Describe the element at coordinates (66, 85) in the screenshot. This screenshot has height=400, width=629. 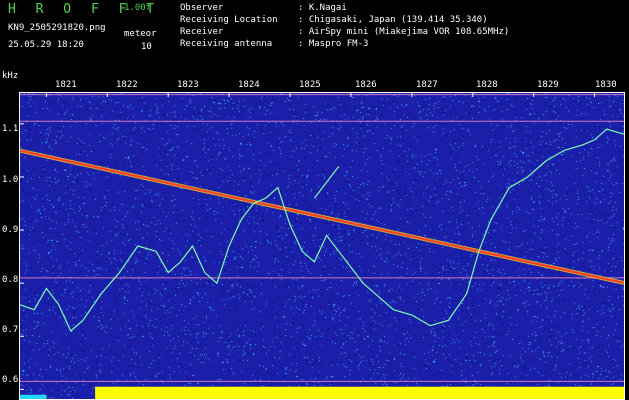
I see `x-tick-label: 1821` at that location.